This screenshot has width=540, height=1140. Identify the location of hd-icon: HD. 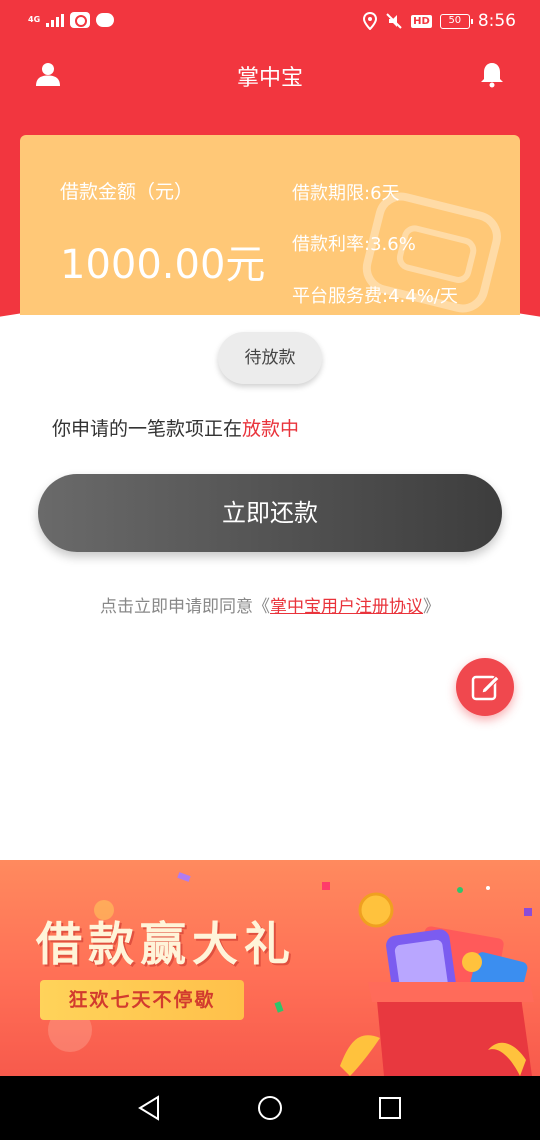
(421, 21).